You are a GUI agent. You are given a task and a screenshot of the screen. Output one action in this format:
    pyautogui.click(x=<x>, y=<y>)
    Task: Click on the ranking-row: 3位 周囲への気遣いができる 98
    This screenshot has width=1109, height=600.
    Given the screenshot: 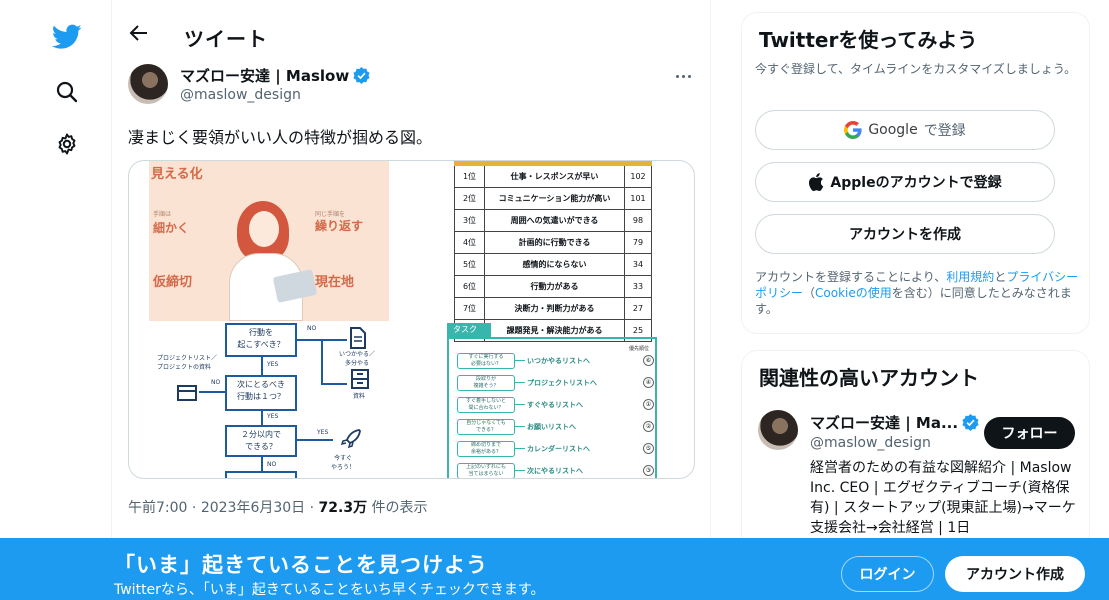 What is the action you would take?
    pyautogui.click(x=553, y=221)
    